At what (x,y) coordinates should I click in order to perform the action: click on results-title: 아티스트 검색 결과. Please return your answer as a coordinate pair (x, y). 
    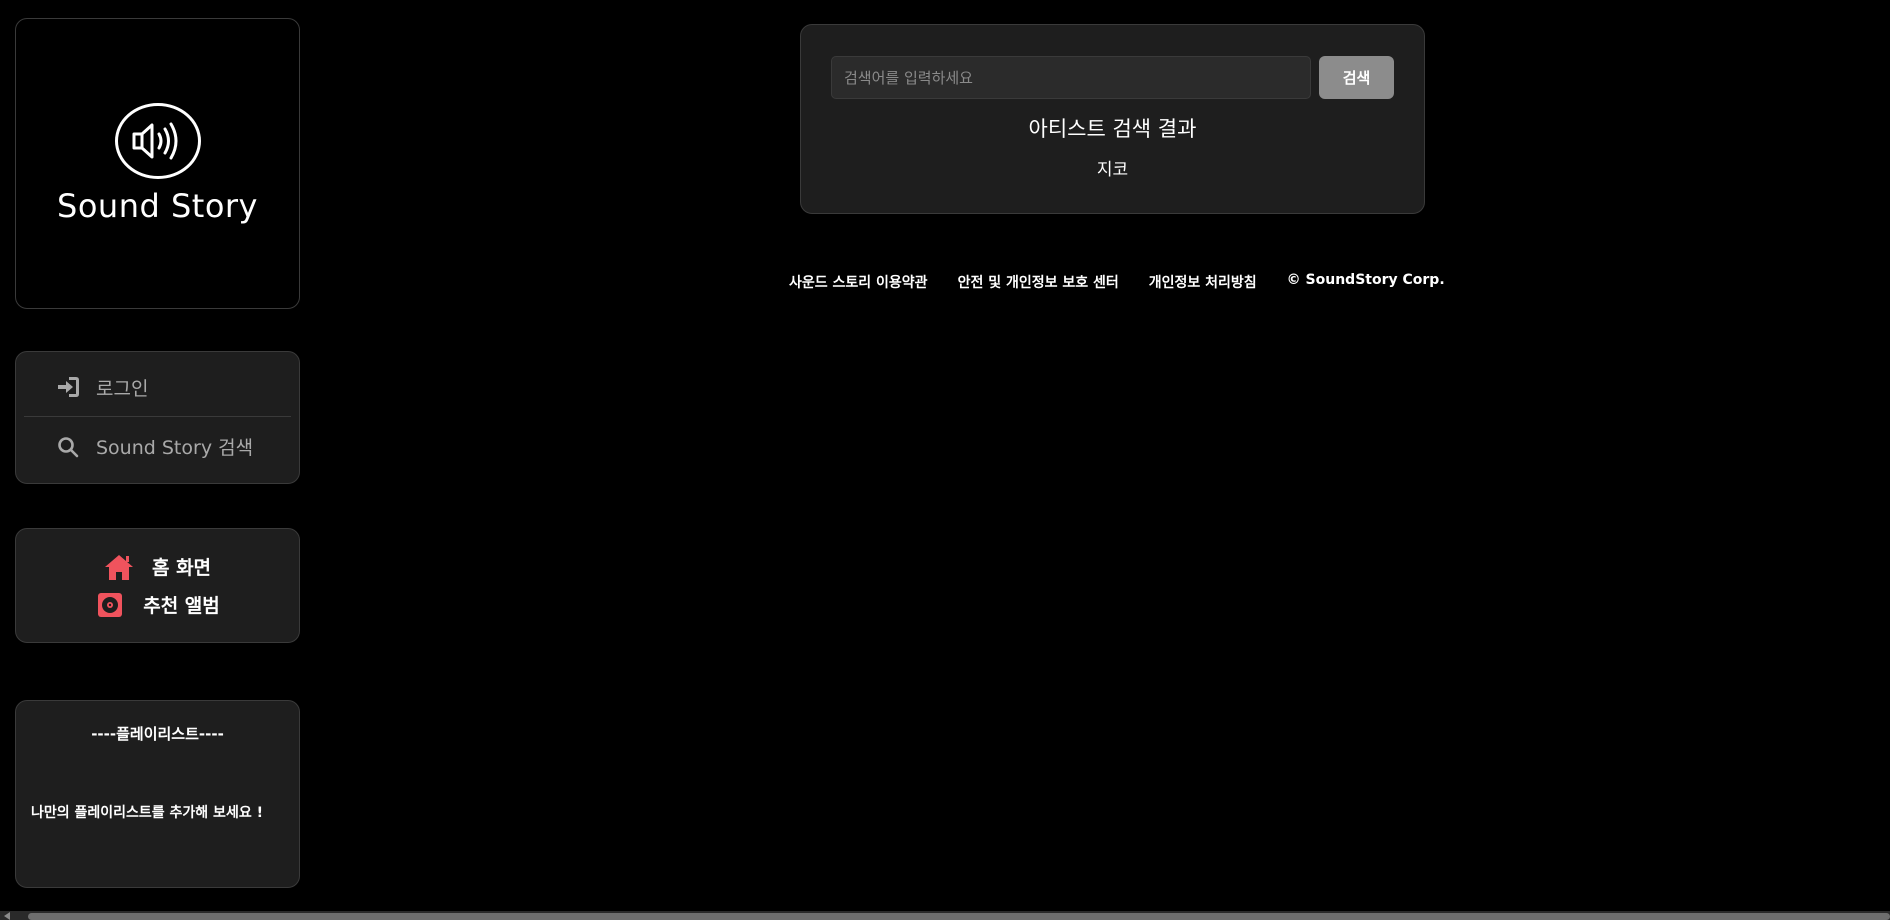
    Looking at the image, I should click on (1112, 129).